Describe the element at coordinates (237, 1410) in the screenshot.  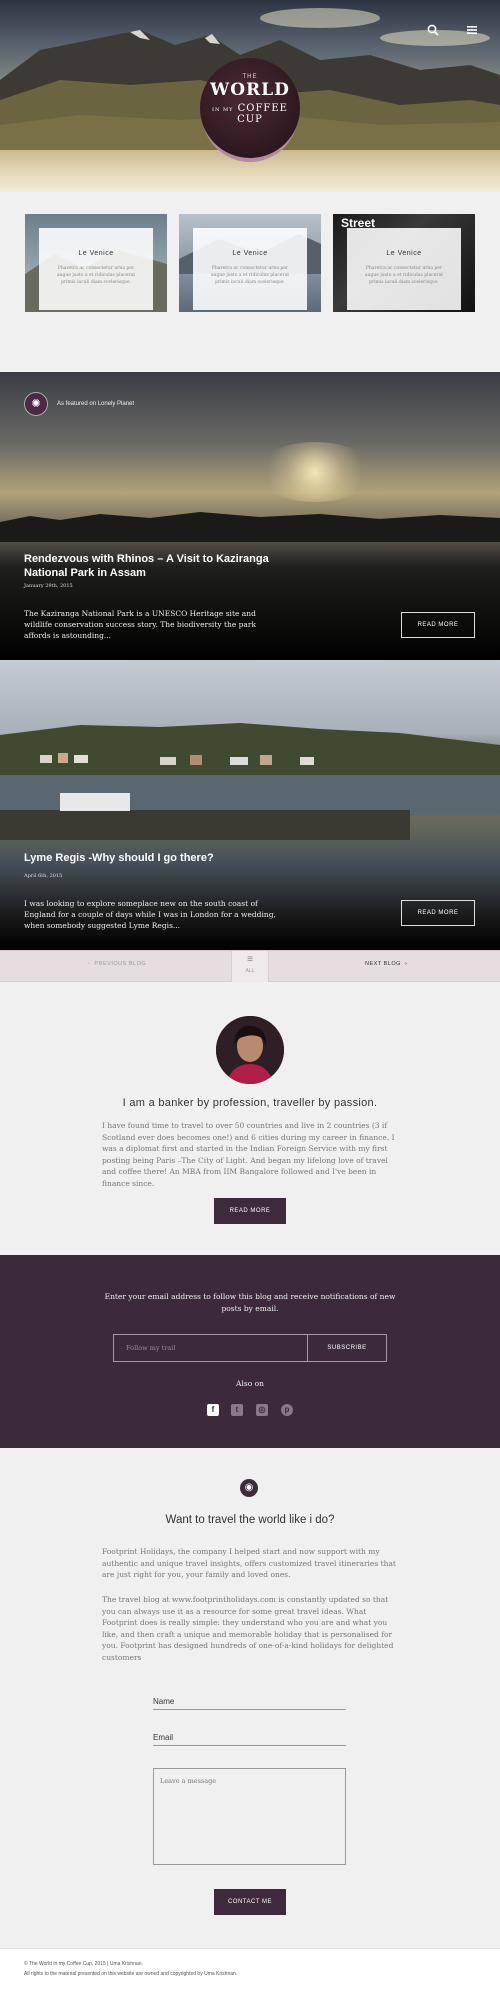
I see `twitter-icon: t` at that location.